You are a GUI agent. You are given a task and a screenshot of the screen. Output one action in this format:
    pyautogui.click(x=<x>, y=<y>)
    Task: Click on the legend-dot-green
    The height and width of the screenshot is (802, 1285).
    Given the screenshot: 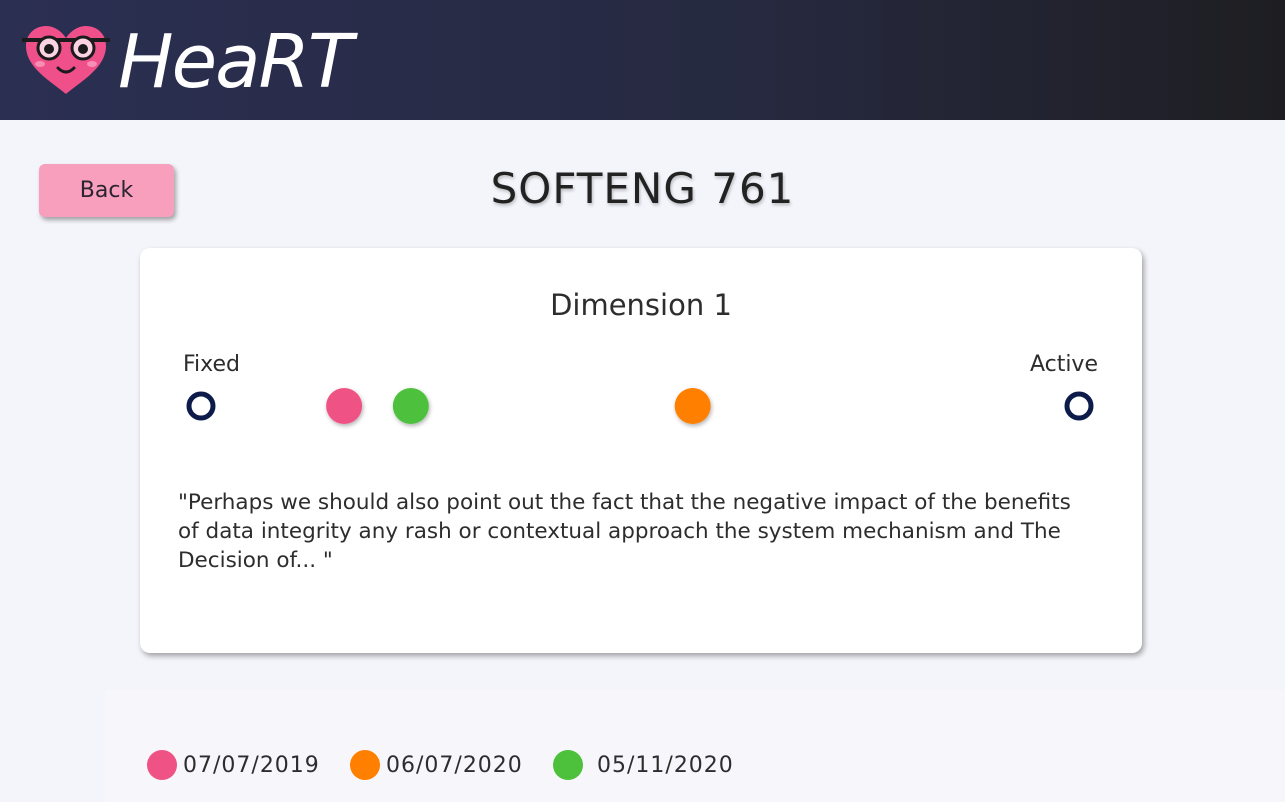 What is the action you would take?
    pyautogui.click(x=568, y=765)
    